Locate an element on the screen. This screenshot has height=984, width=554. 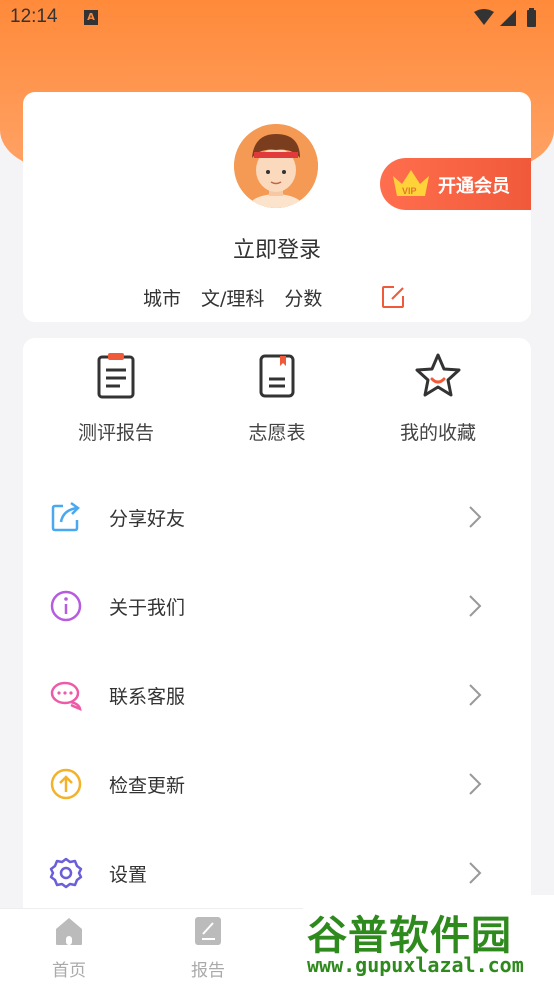
track-label: 文/理科 is located at coordinates (233, 299).